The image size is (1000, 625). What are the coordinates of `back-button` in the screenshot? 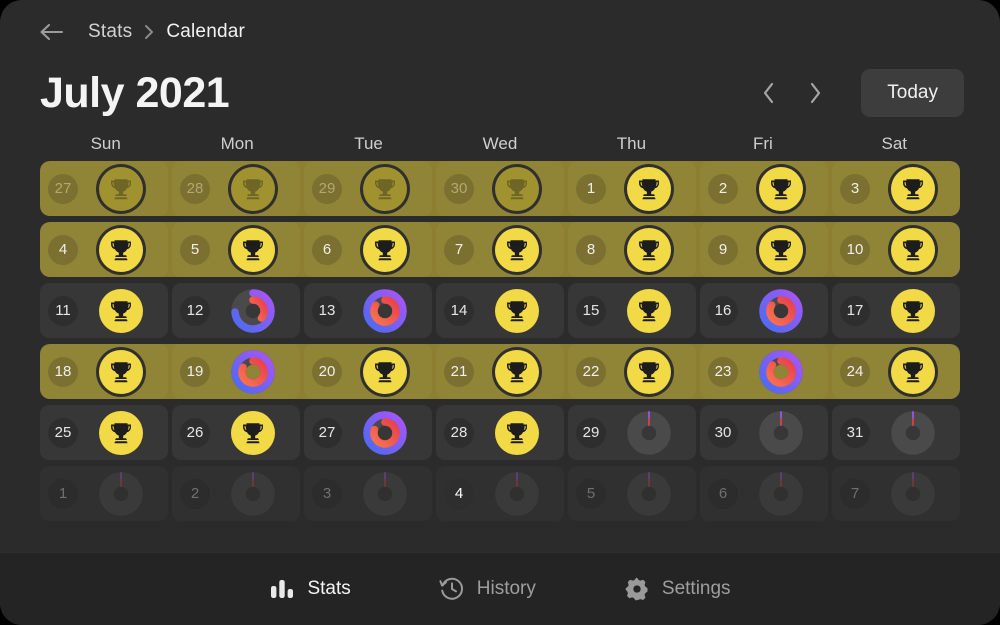 It's located at (51, 32).